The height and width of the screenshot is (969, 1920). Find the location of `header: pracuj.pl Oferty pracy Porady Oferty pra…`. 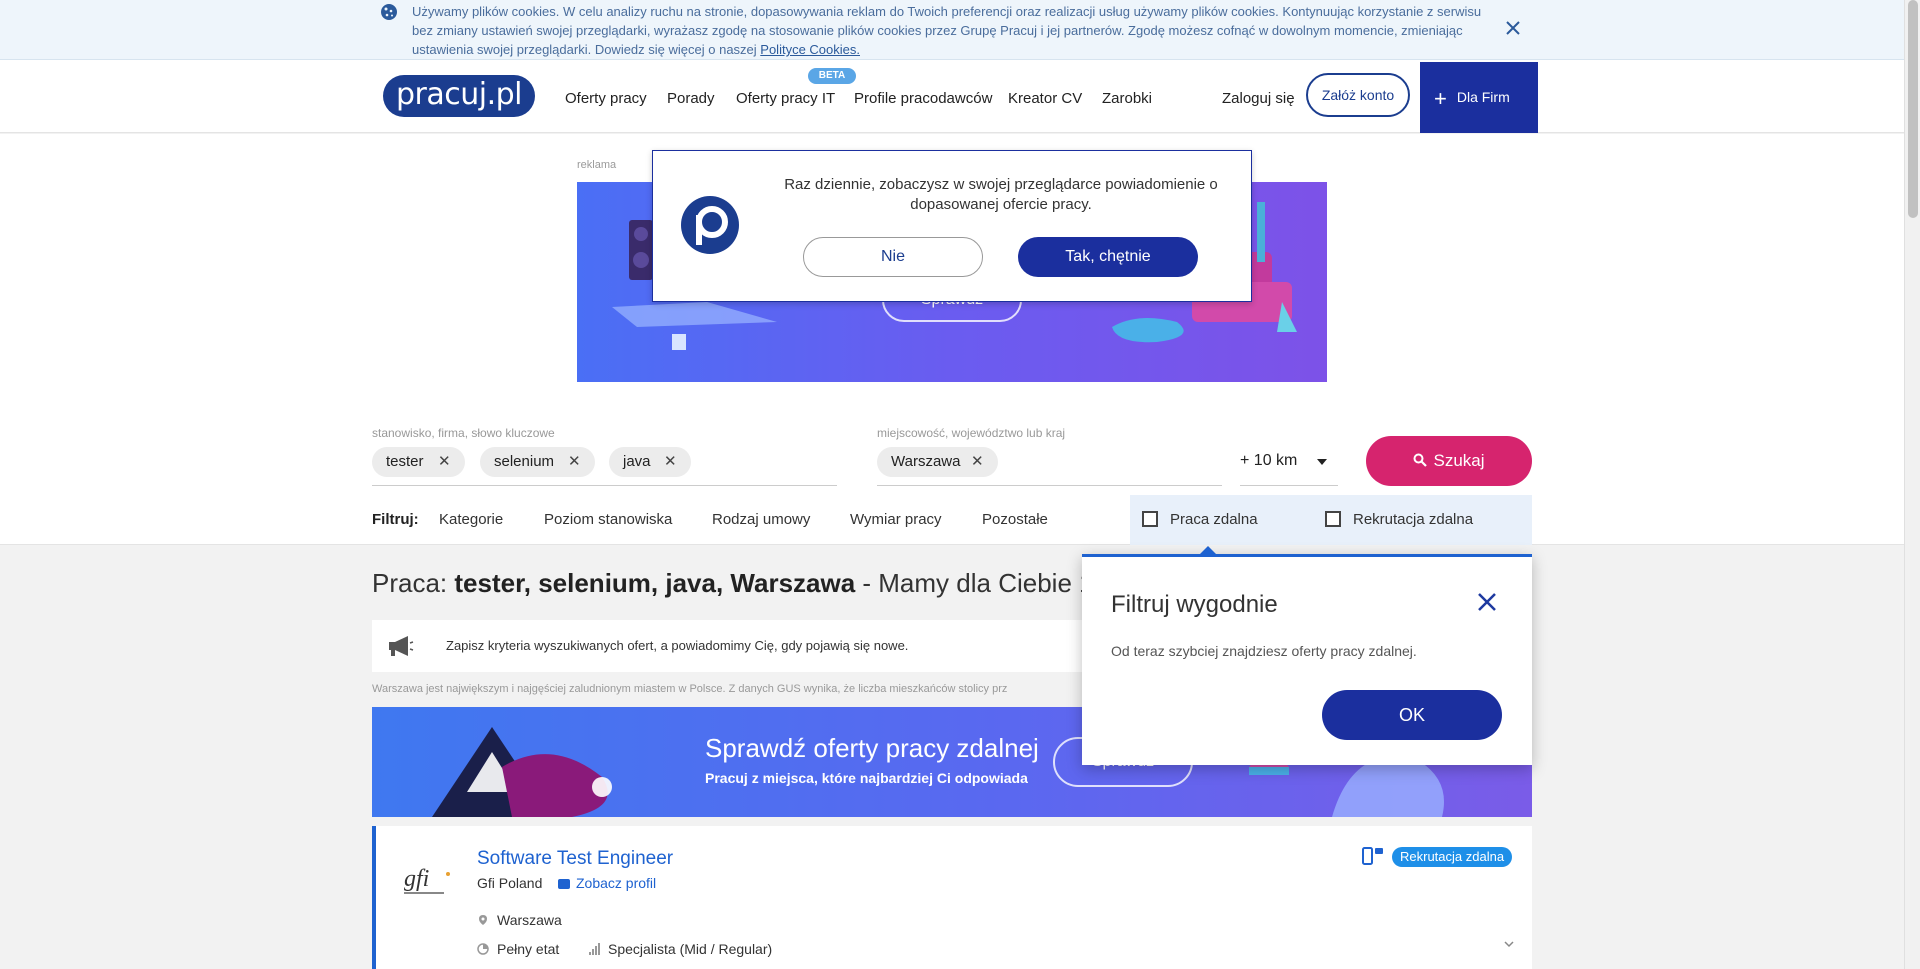

header: pracuj.pl Oferty pracy Porady Oferty pra… is located at coordinates (952, 96).